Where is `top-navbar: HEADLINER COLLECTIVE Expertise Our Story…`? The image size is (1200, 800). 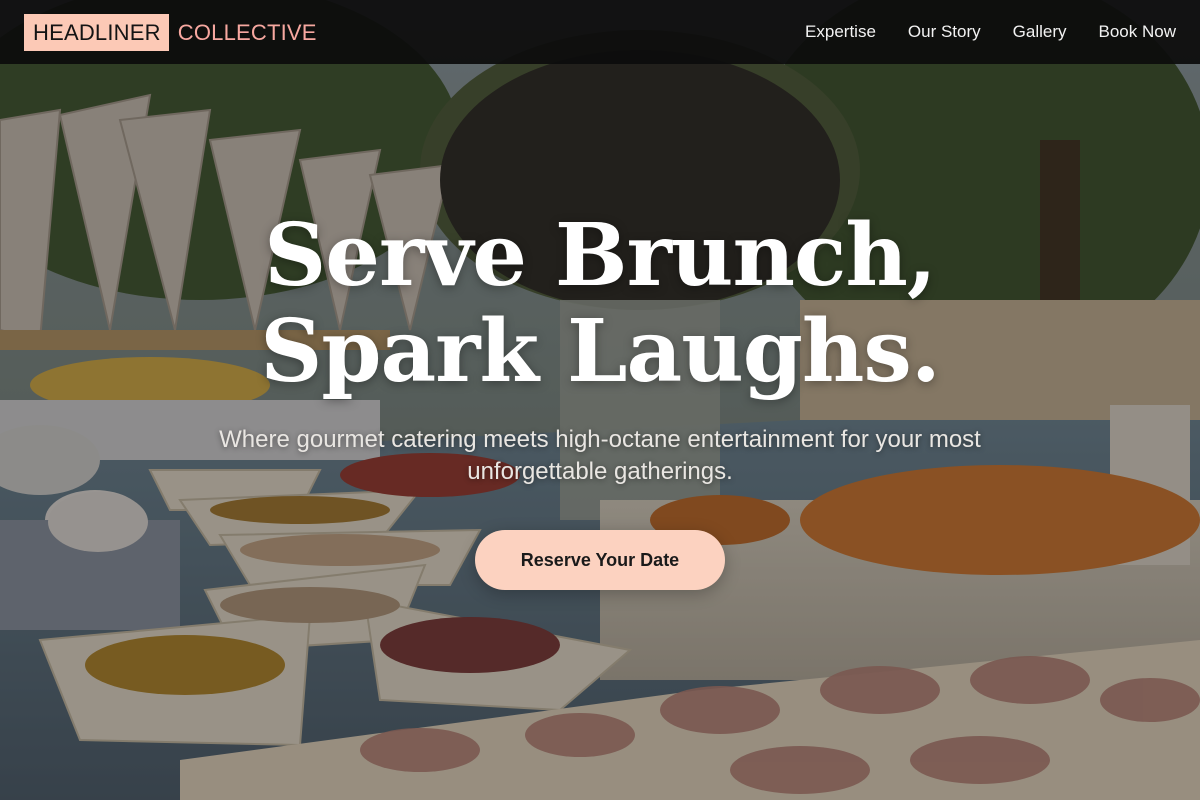 top-navbar: HEADLINER COLLECTIVE Expertise Our Story… is located at coordinates (600, 32).